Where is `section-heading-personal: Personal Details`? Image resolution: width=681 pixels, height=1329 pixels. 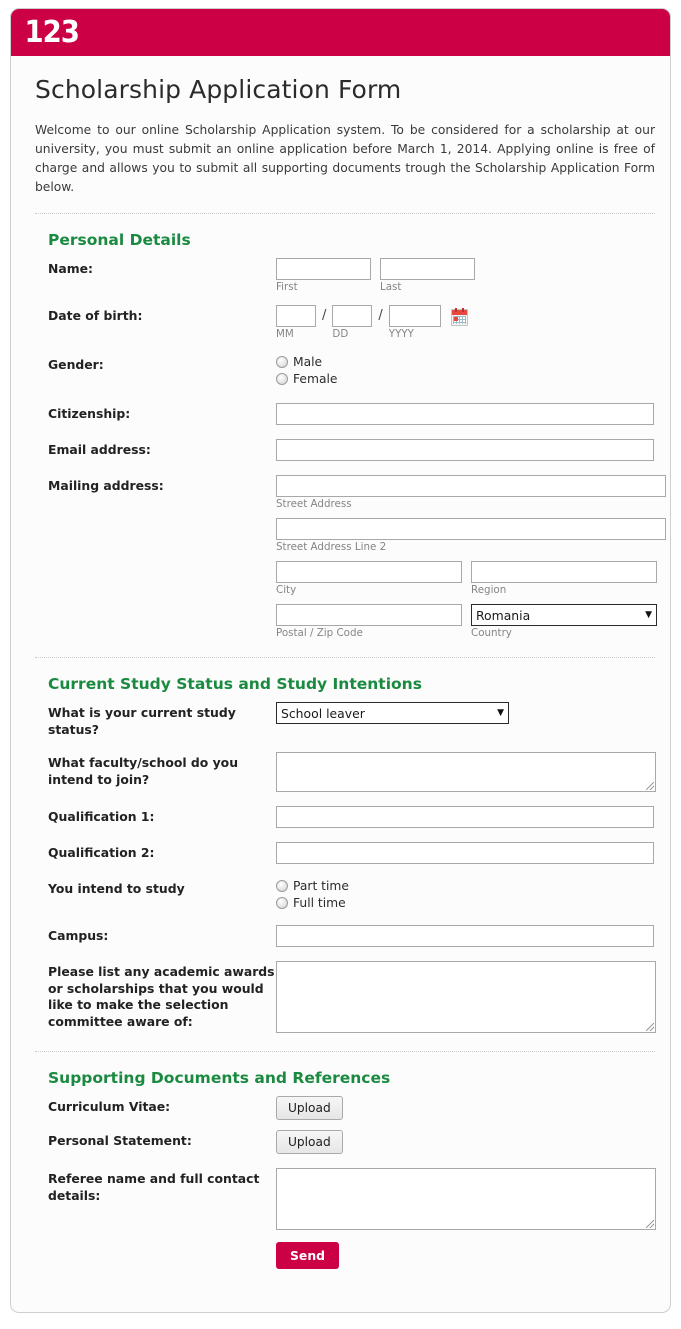
section-heading-personal: Personal Details is located at coordinates (119, 240).